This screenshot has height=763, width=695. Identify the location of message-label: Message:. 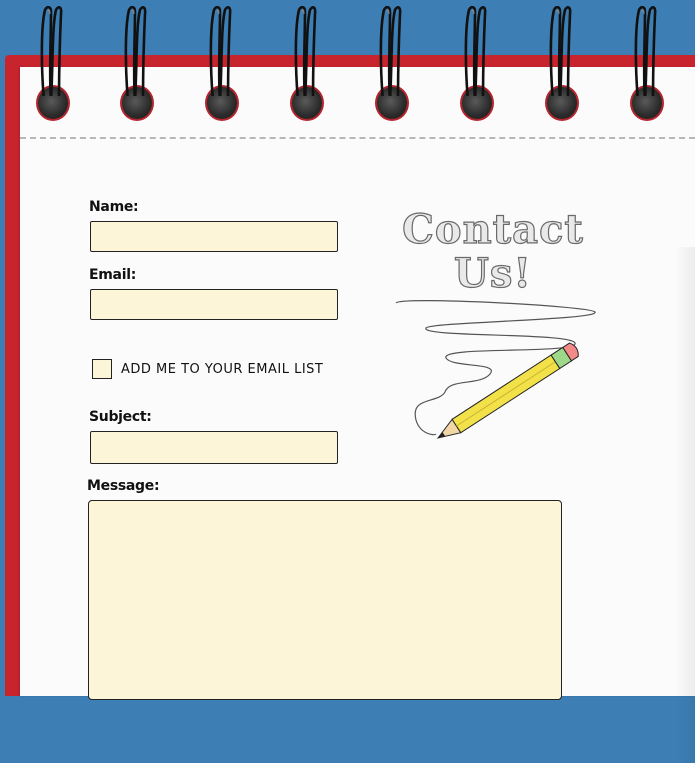
(123, 486).